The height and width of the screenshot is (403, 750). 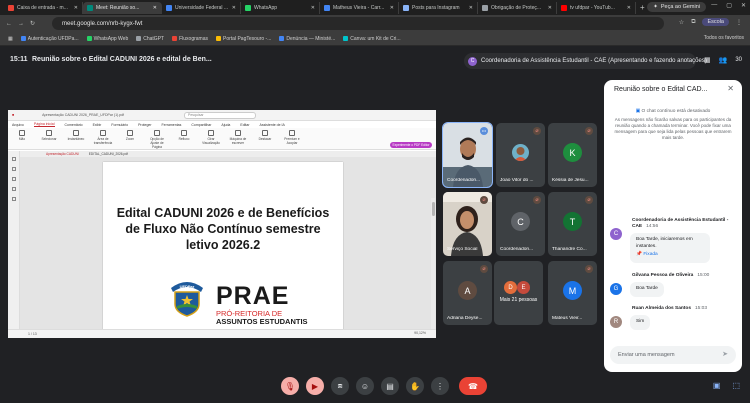 What do you see at coordinates (517, 7) in the screenshot?
I see `browser-tab: Obrigação de Proteç... ✕` at bounding box center [517, 7].